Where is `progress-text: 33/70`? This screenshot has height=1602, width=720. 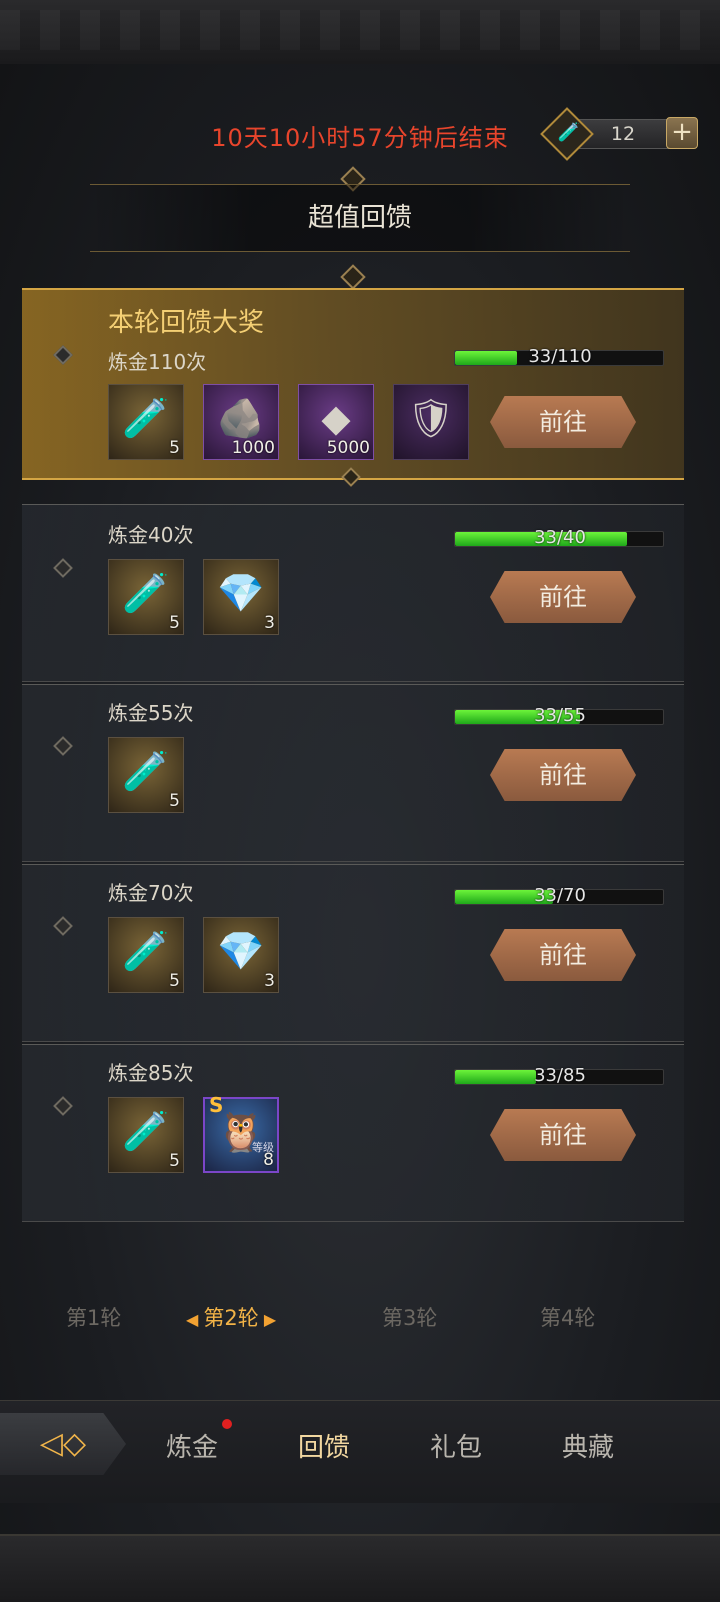
progress-text: 33/70 is located at coordinates (560, 895).